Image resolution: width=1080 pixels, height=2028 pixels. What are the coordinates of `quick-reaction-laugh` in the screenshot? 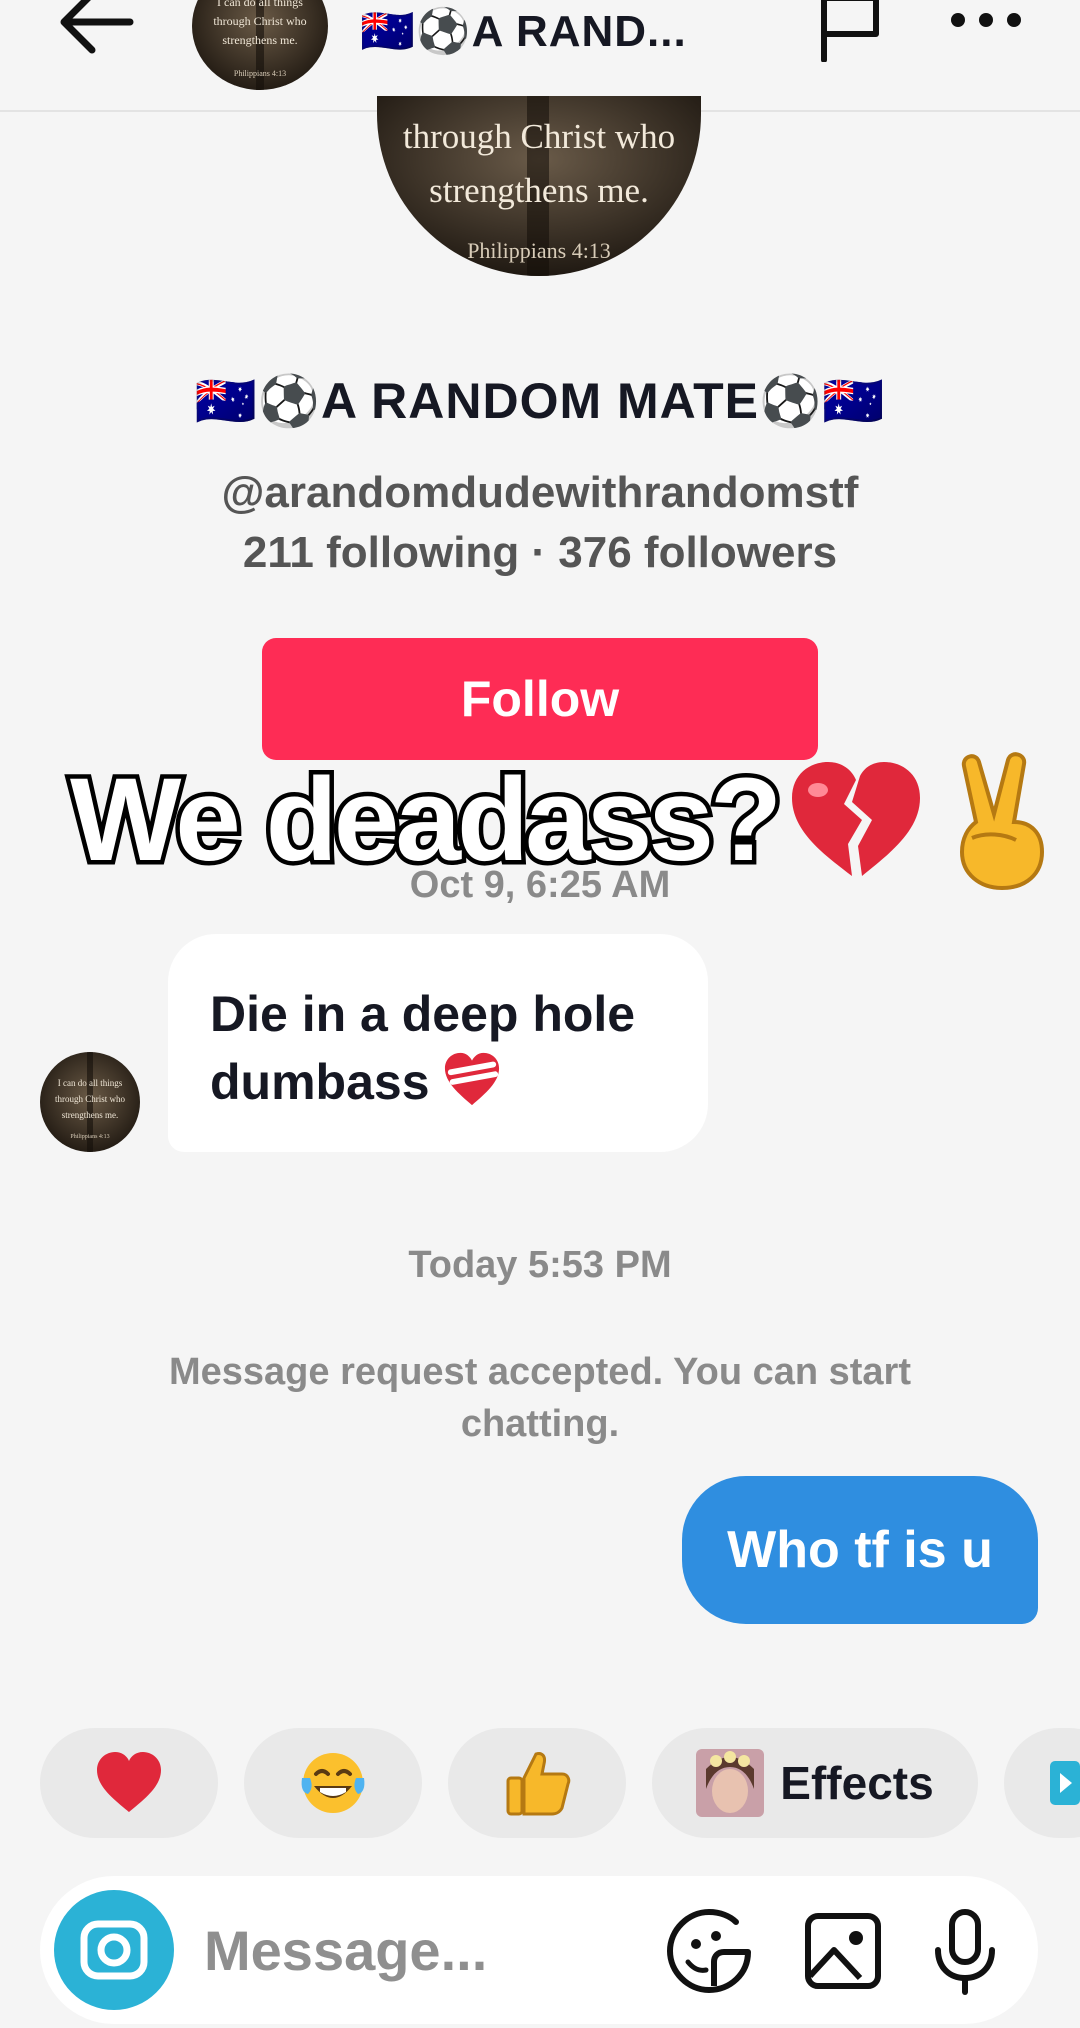 It's located at (333, 1783).